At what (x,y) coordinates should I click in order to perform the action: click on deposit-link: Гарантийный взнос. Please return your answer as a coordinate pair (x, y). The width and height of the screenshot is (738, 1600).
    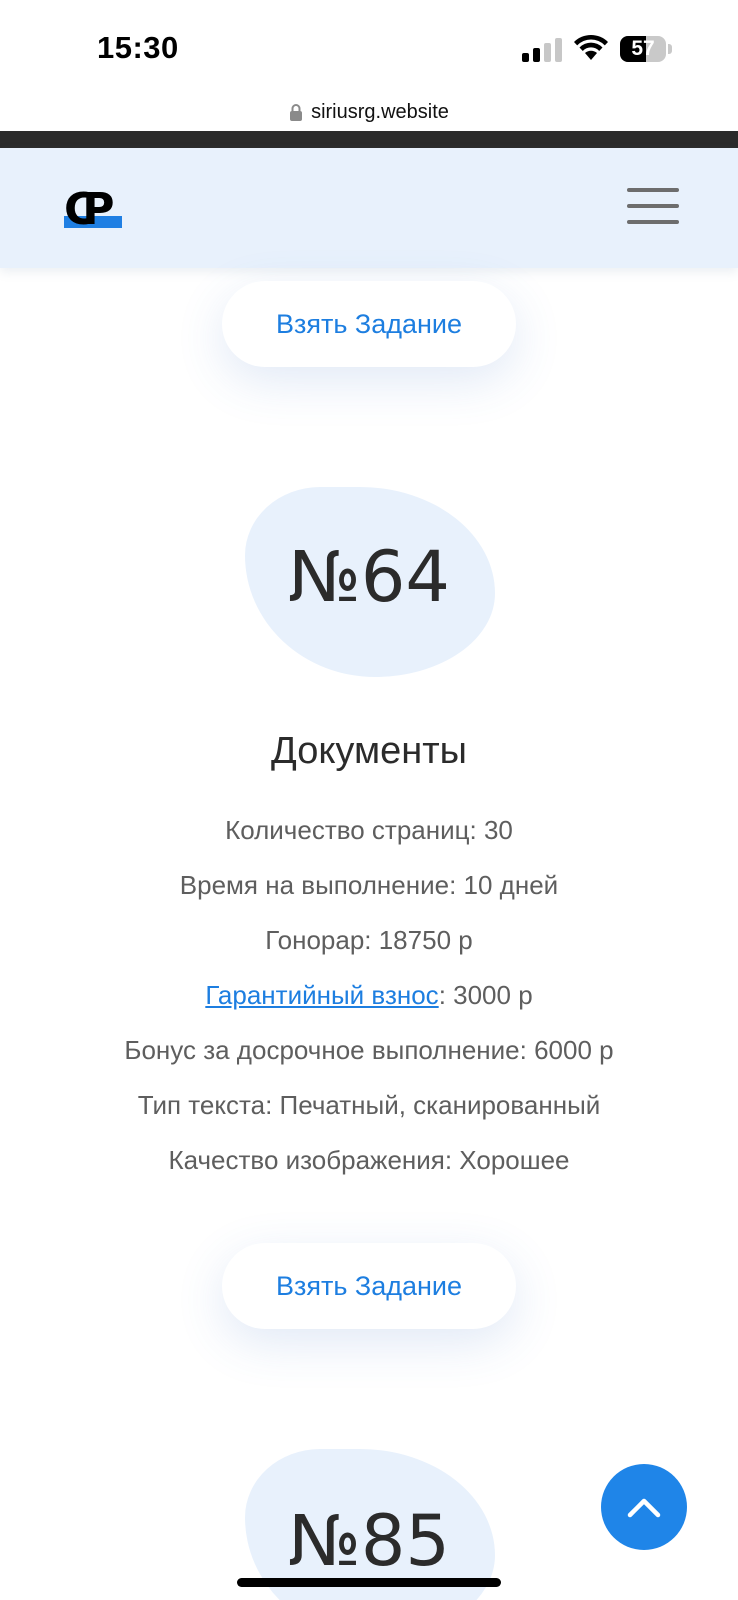
    Looking at the image, I should click on (321, 995).